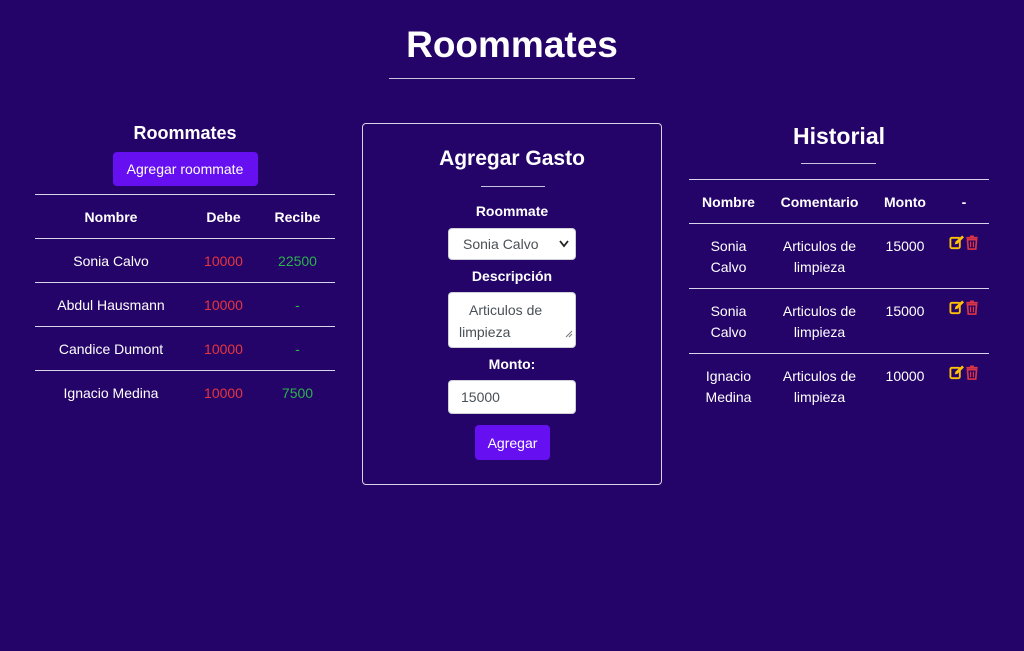  What do you see at coordinates (501, 244) in the screenshot?
I see `roommate-select-value: Sonia Calvo` at bounding box center [501, 244].